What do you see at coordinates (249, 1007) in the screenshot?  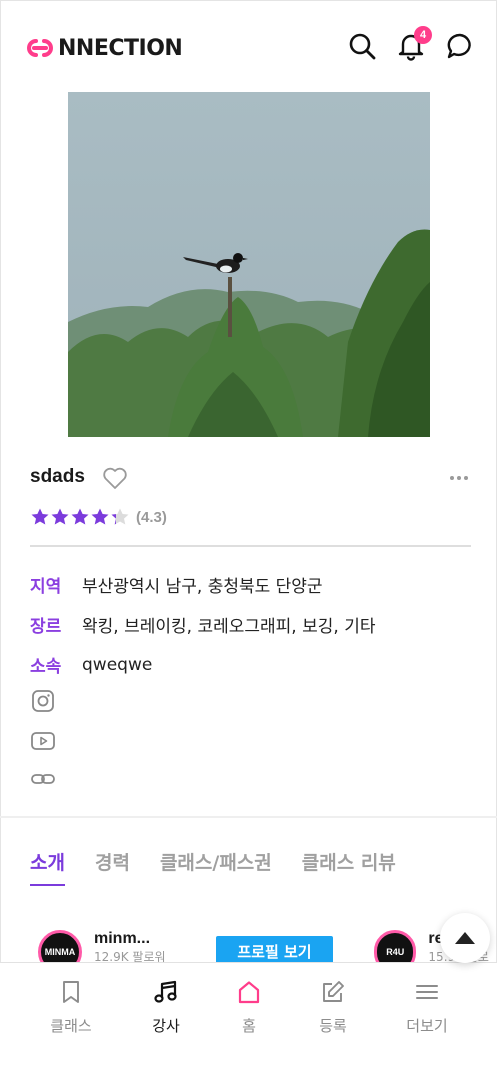 I see `nav-home: 홈` at bounding box center [249, 1007].